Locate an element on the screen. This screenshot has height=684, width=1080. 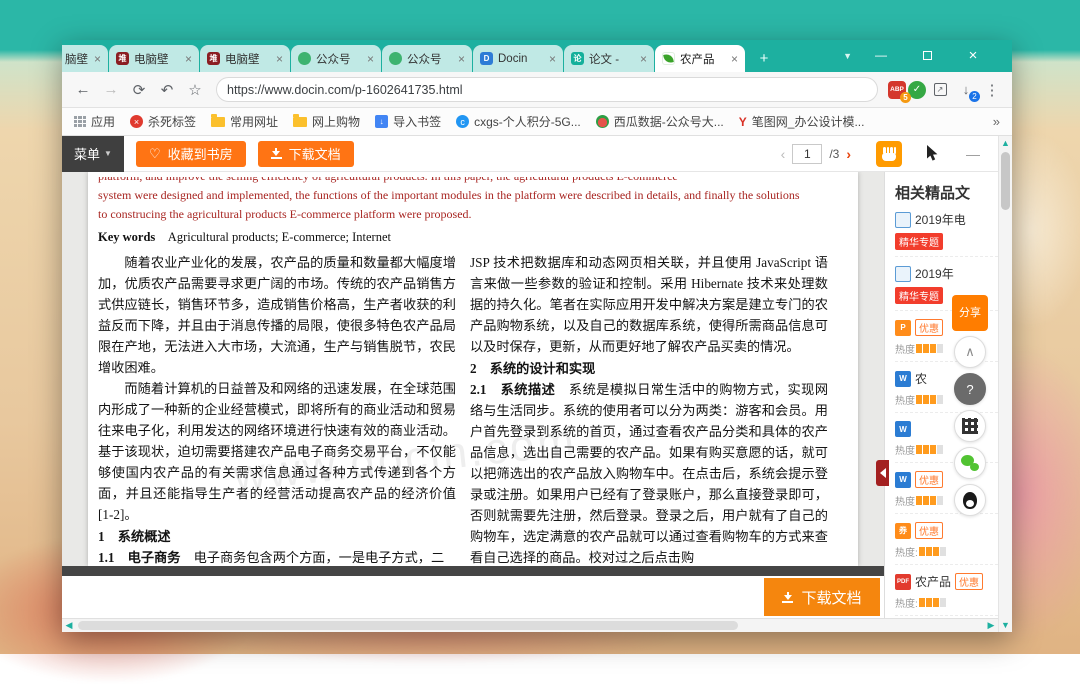
horizontal-scrollbar: ◀ ▶ is located at coordinates (530, 625).